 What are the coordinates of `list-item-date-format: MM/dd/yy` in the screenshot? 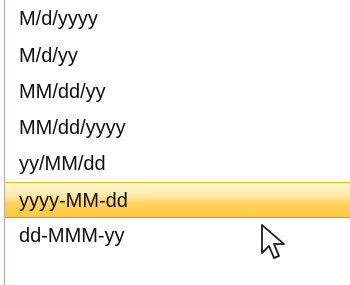 It's located at (177, 92).